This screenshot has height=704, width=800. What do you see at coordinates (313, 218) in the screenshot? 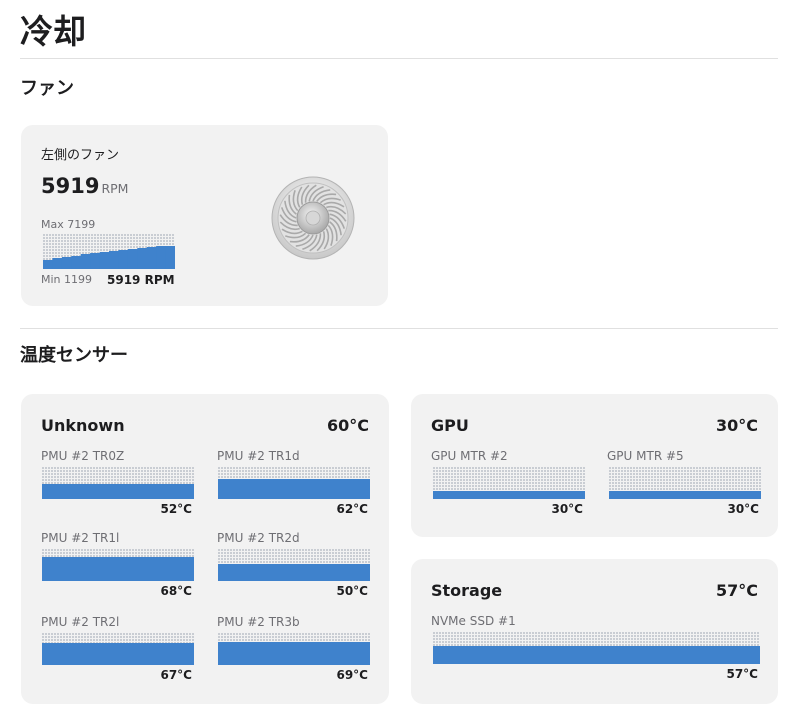
I see `fan-icon` at bounding box center [313, 218].